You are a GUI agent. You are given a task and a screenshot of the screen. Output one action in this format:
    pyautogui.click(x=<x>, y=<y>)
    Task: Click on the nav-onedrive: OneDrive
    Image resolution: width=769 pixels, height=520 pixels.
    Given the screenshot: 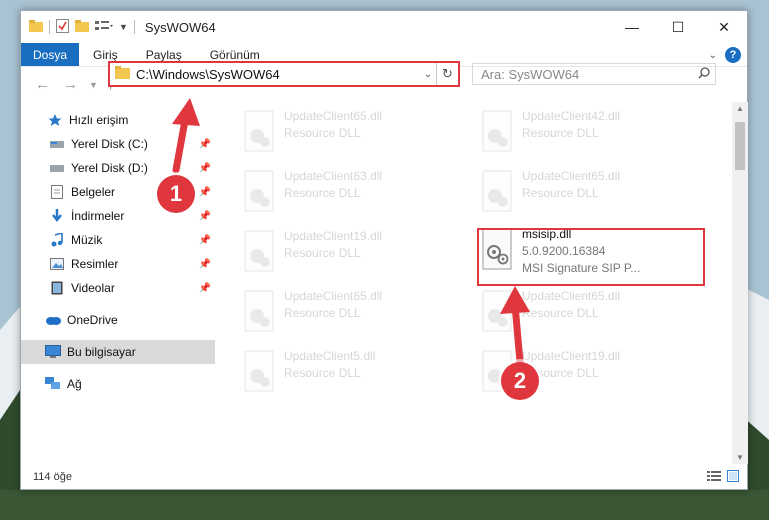 What is the action you would take?
    pyautogui.click(x=118, y=320)
    